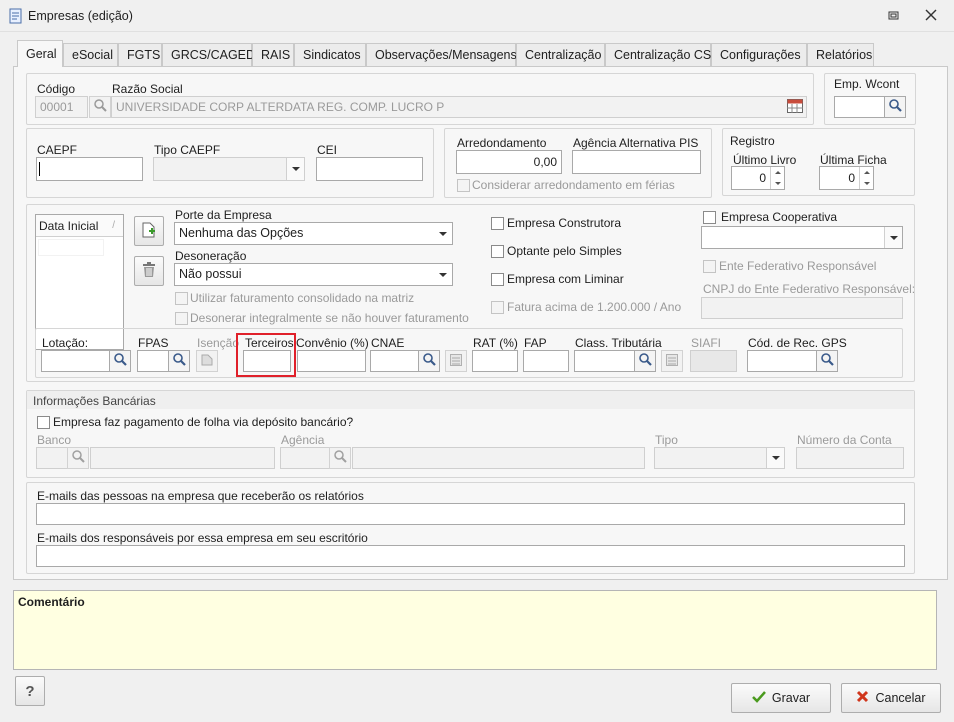  What do you see at coordinates (441, 54) in the screenshot?
I see `tab-observacoes-mensagens: Observações/Mensagens` at bounding box center [441, 54].